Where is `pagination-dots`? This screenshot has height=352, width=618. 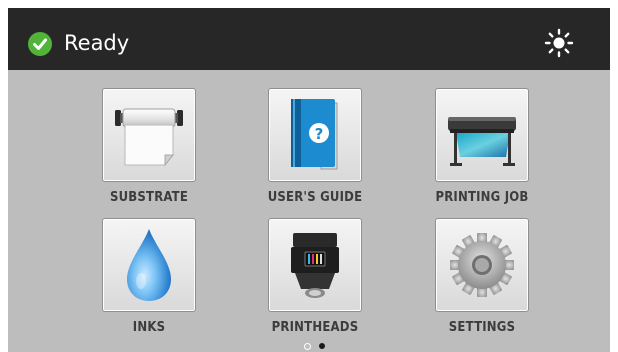 pagination-dots is located at coordinates (315, 347).